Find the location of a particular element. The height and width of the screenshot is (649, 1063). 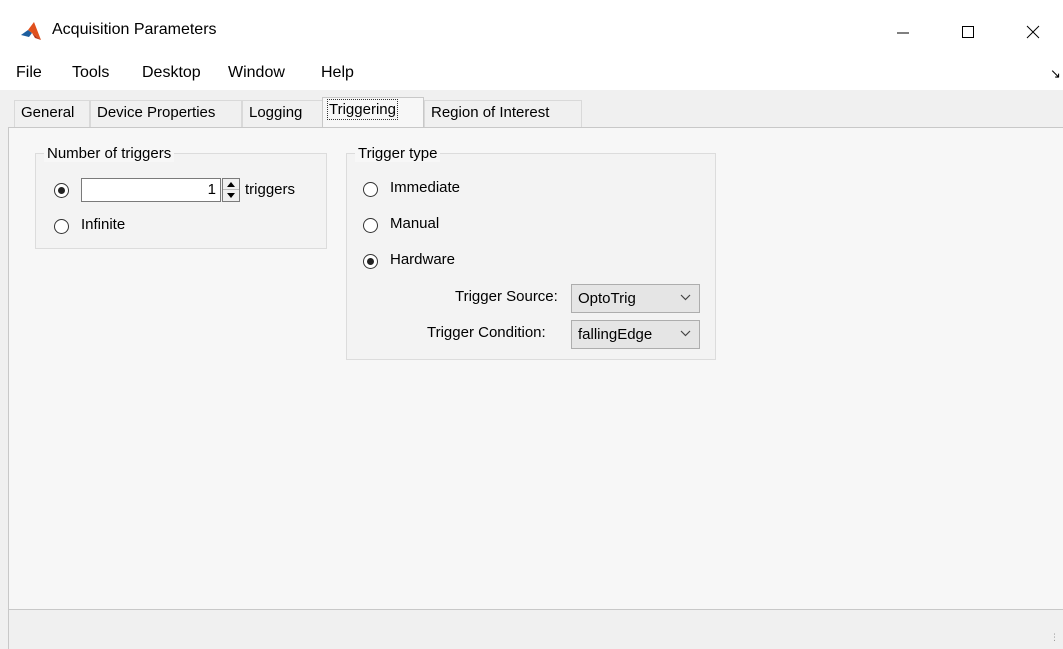

infinite-label: Infinite is located at coordinates (103, 224).